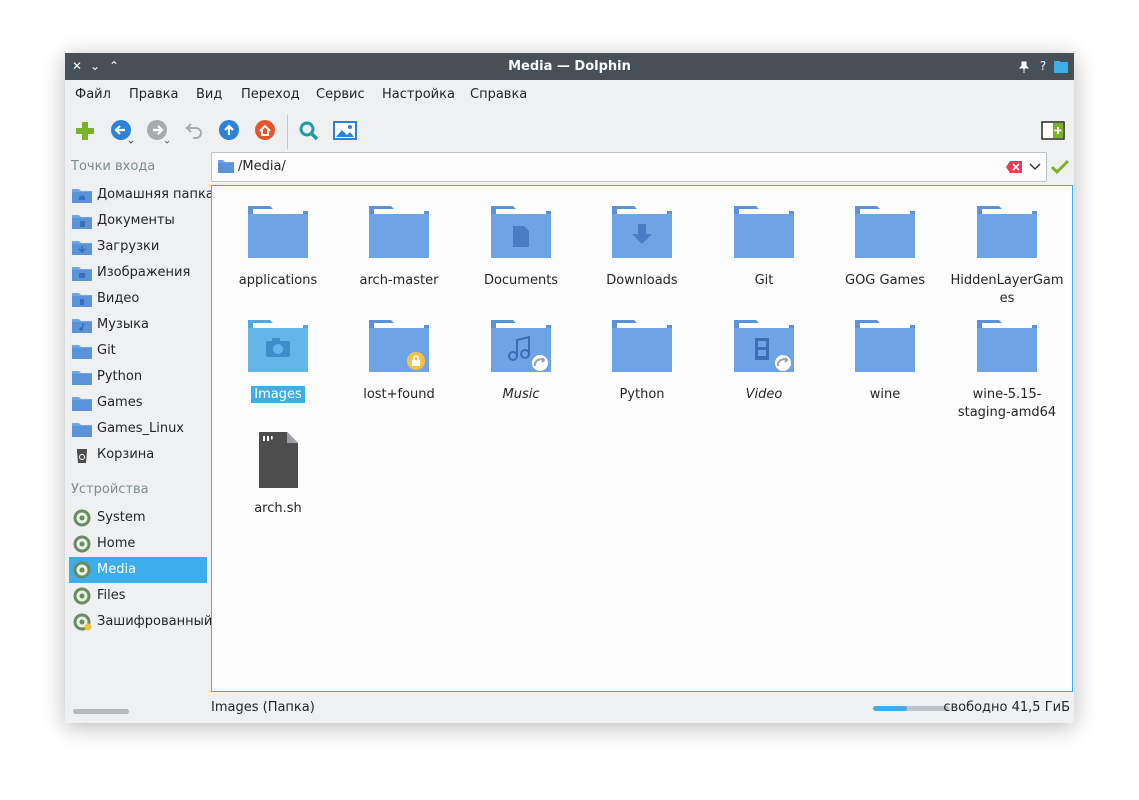  I want to click on new-tab-plus-icon, so click(85, 131).